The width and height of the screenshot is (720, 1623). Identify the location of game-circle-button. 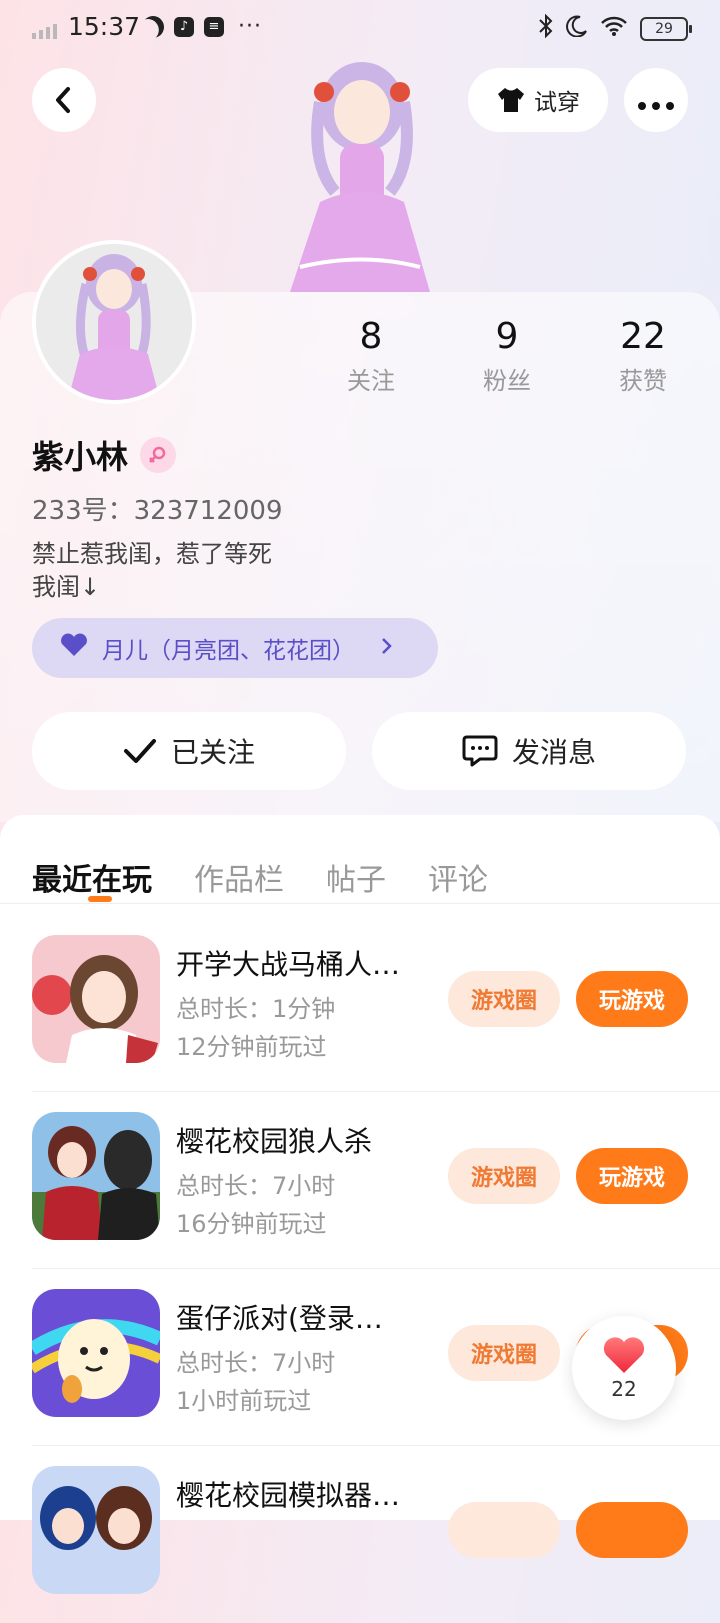
(504, 1530).